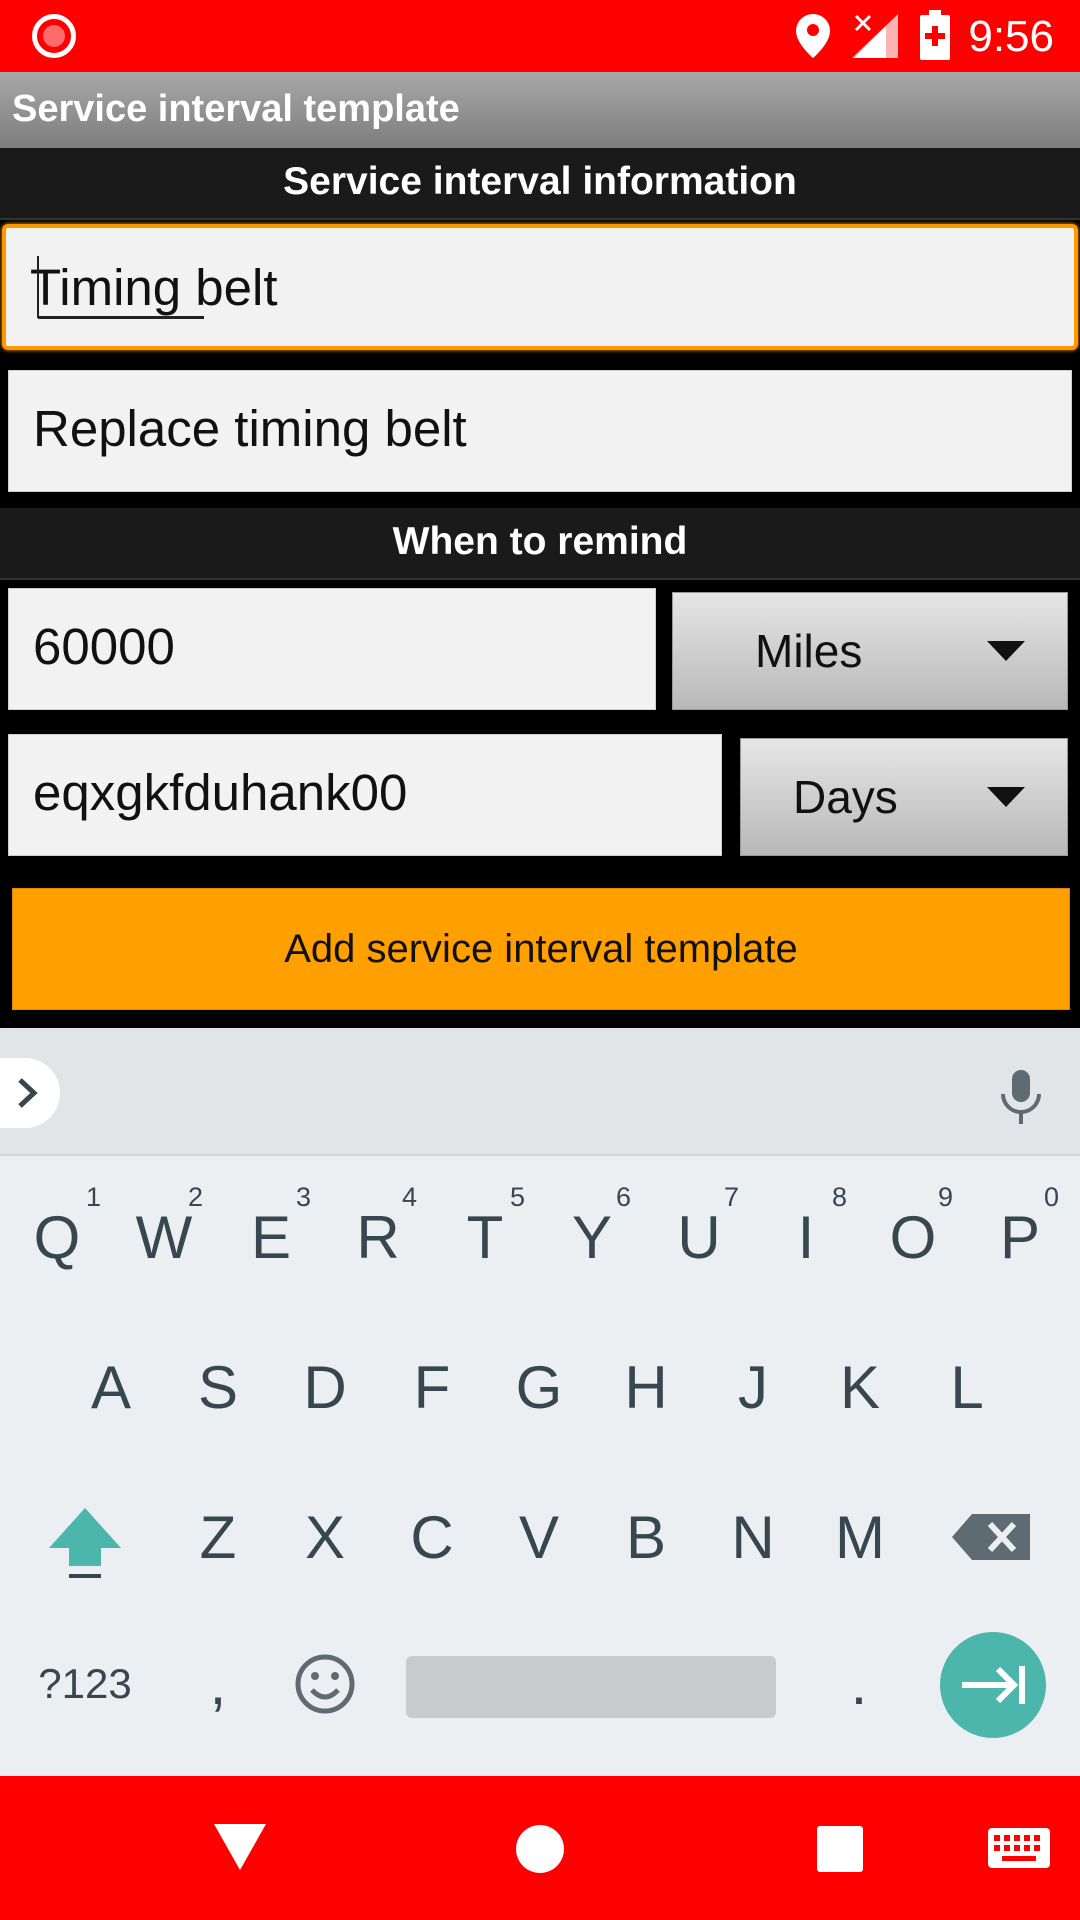 This screenshot has width=1080, height=1920. I want to click on backspace-icon, so click(991, 1537).